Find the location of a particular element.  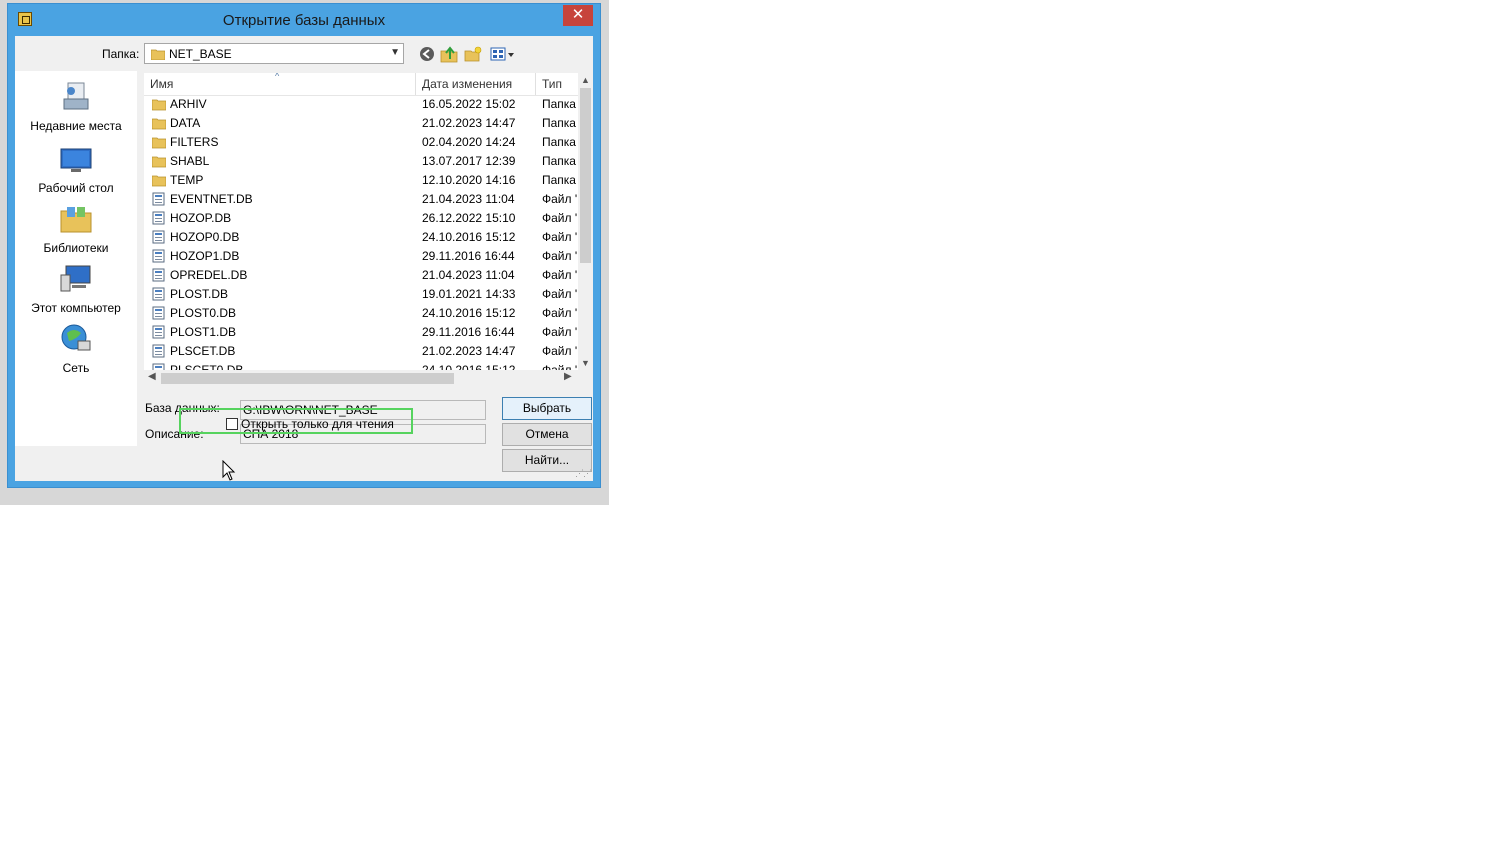

horizontal-scrollbar: ◀ ▶ is located at coordinates (361, 378).